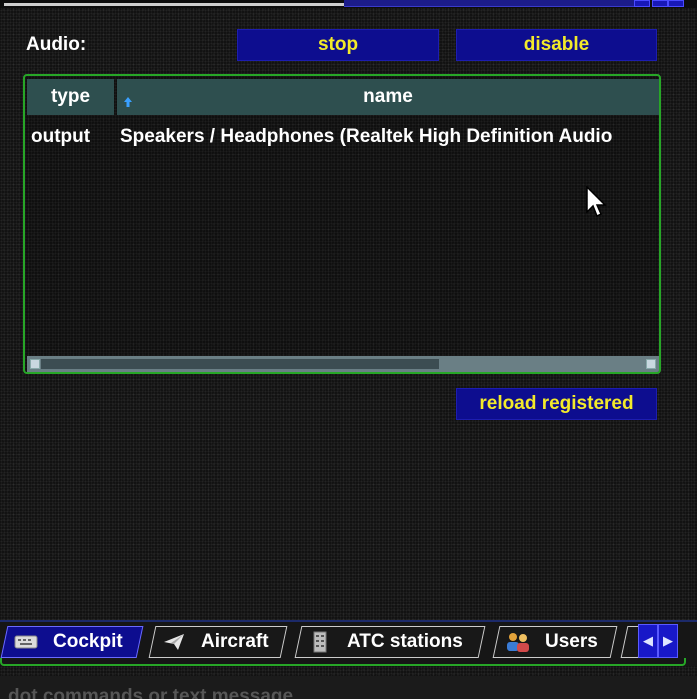 This screenshot has width=697, height=699. Describe the element at coordinates (26, 642) in the screenshot. I see `keyboard-icon` at that location.